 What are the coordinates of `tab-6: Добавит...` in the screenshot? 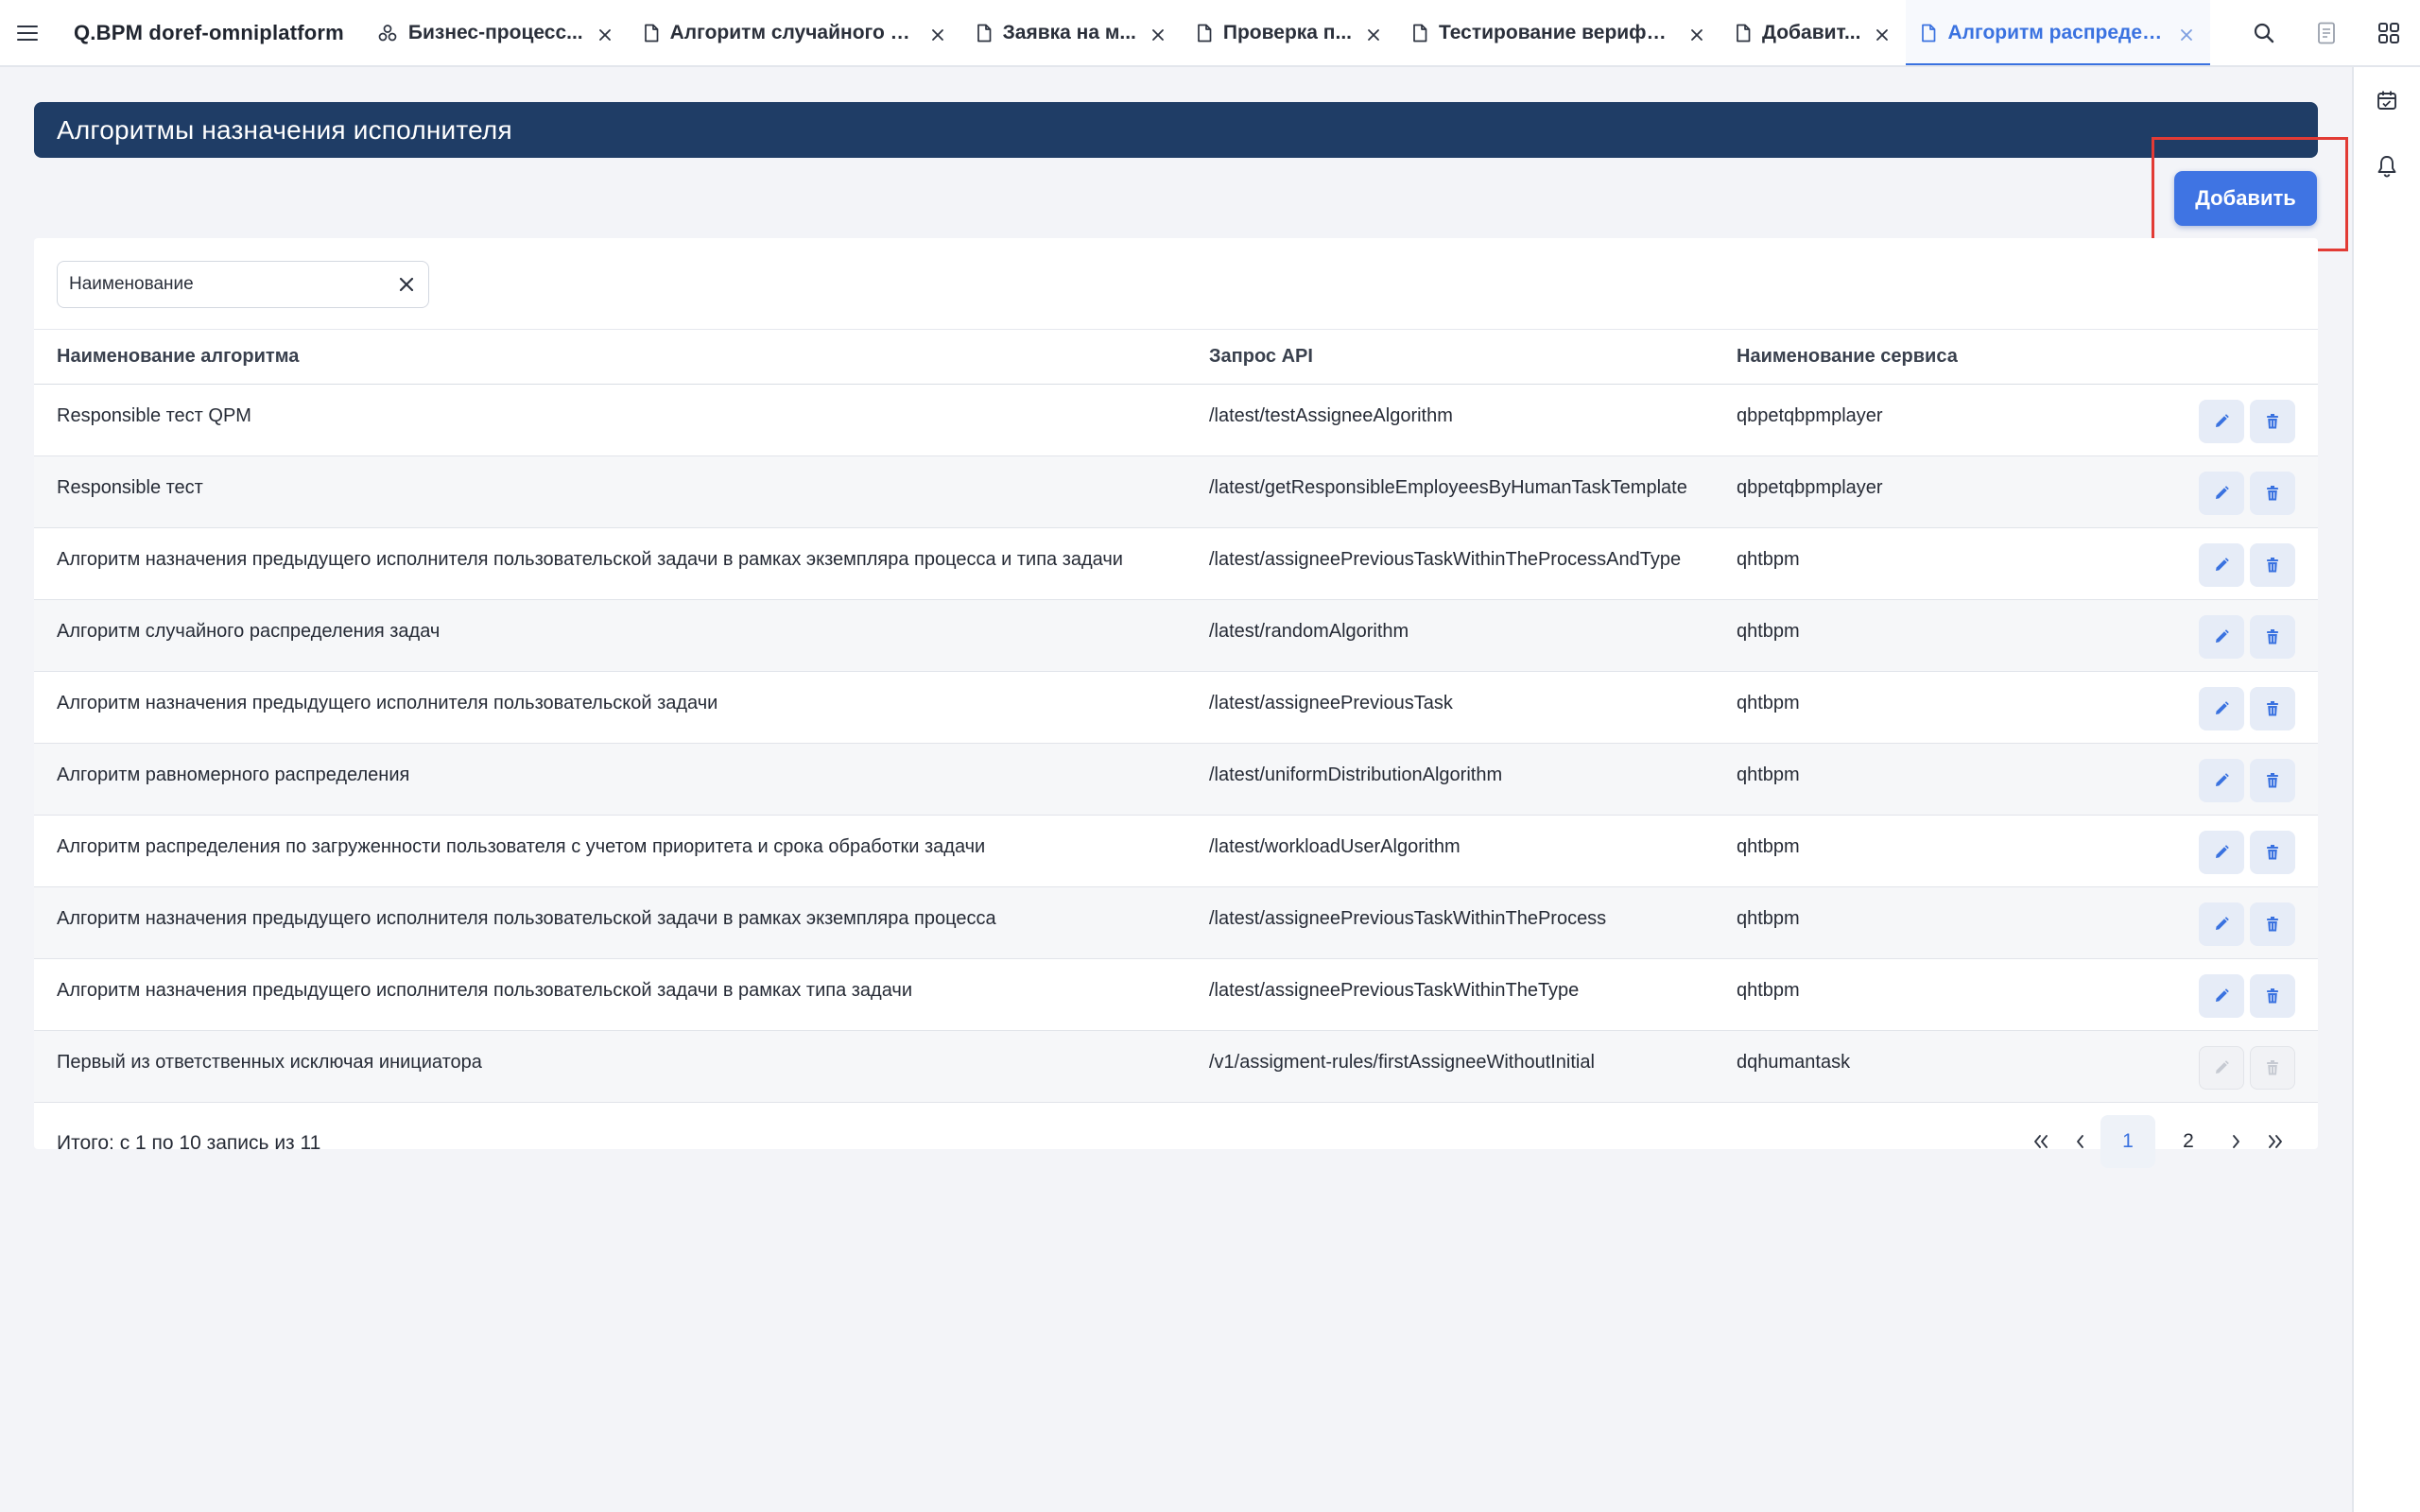 It's located at (1813, 32).